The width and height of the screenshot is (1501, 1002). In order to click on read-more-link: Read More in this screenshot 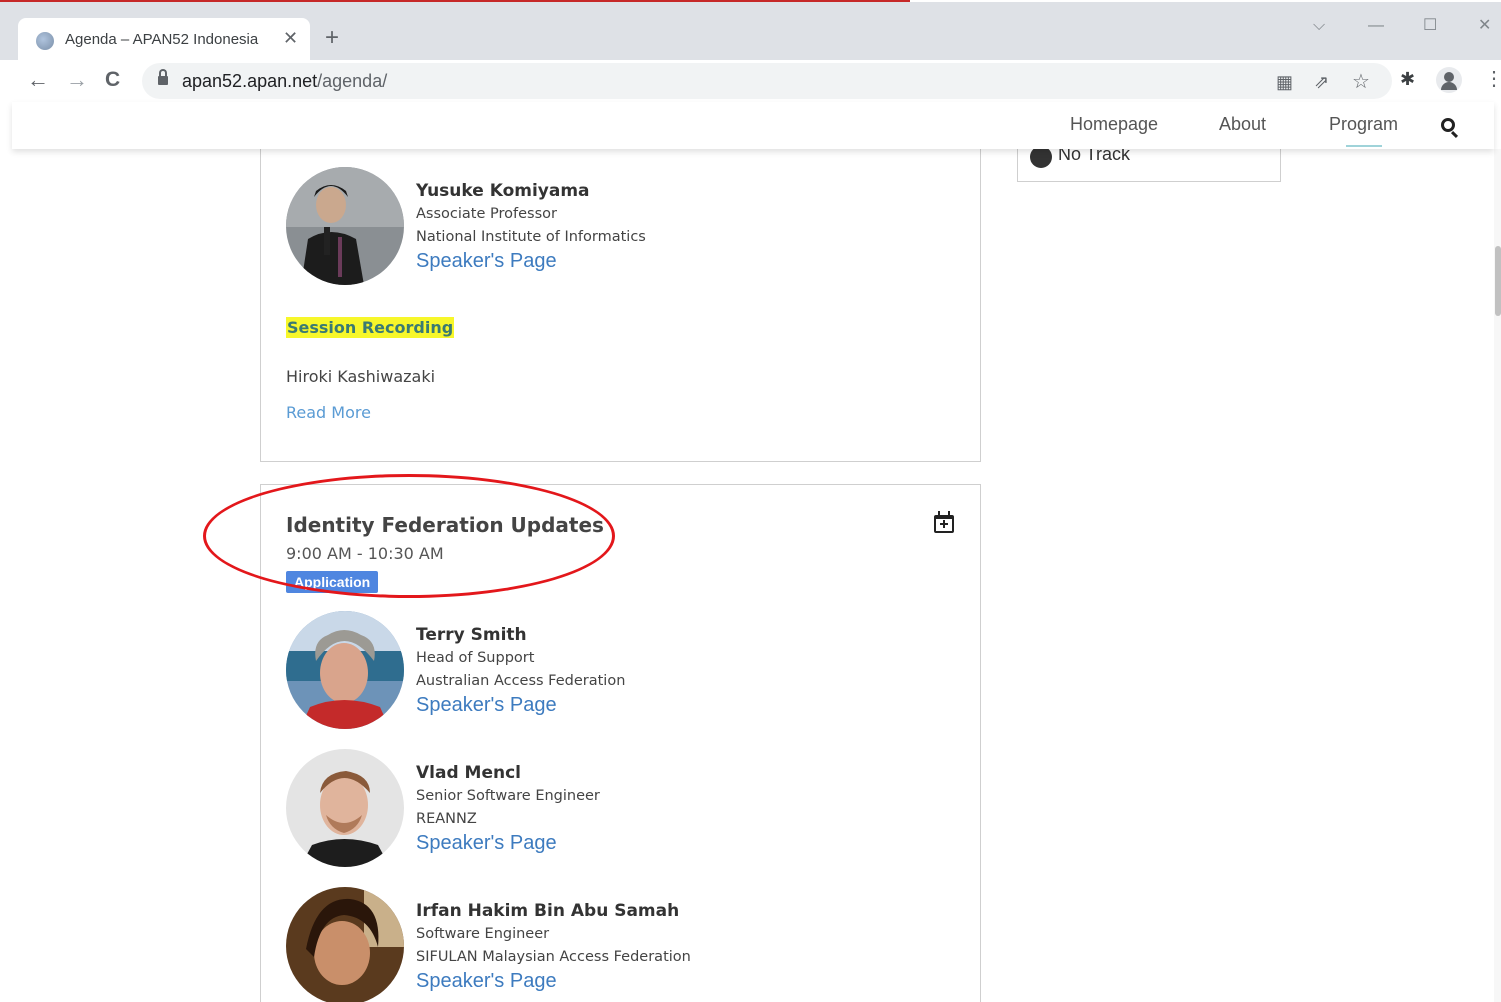, I will do `click(328, 412)`.